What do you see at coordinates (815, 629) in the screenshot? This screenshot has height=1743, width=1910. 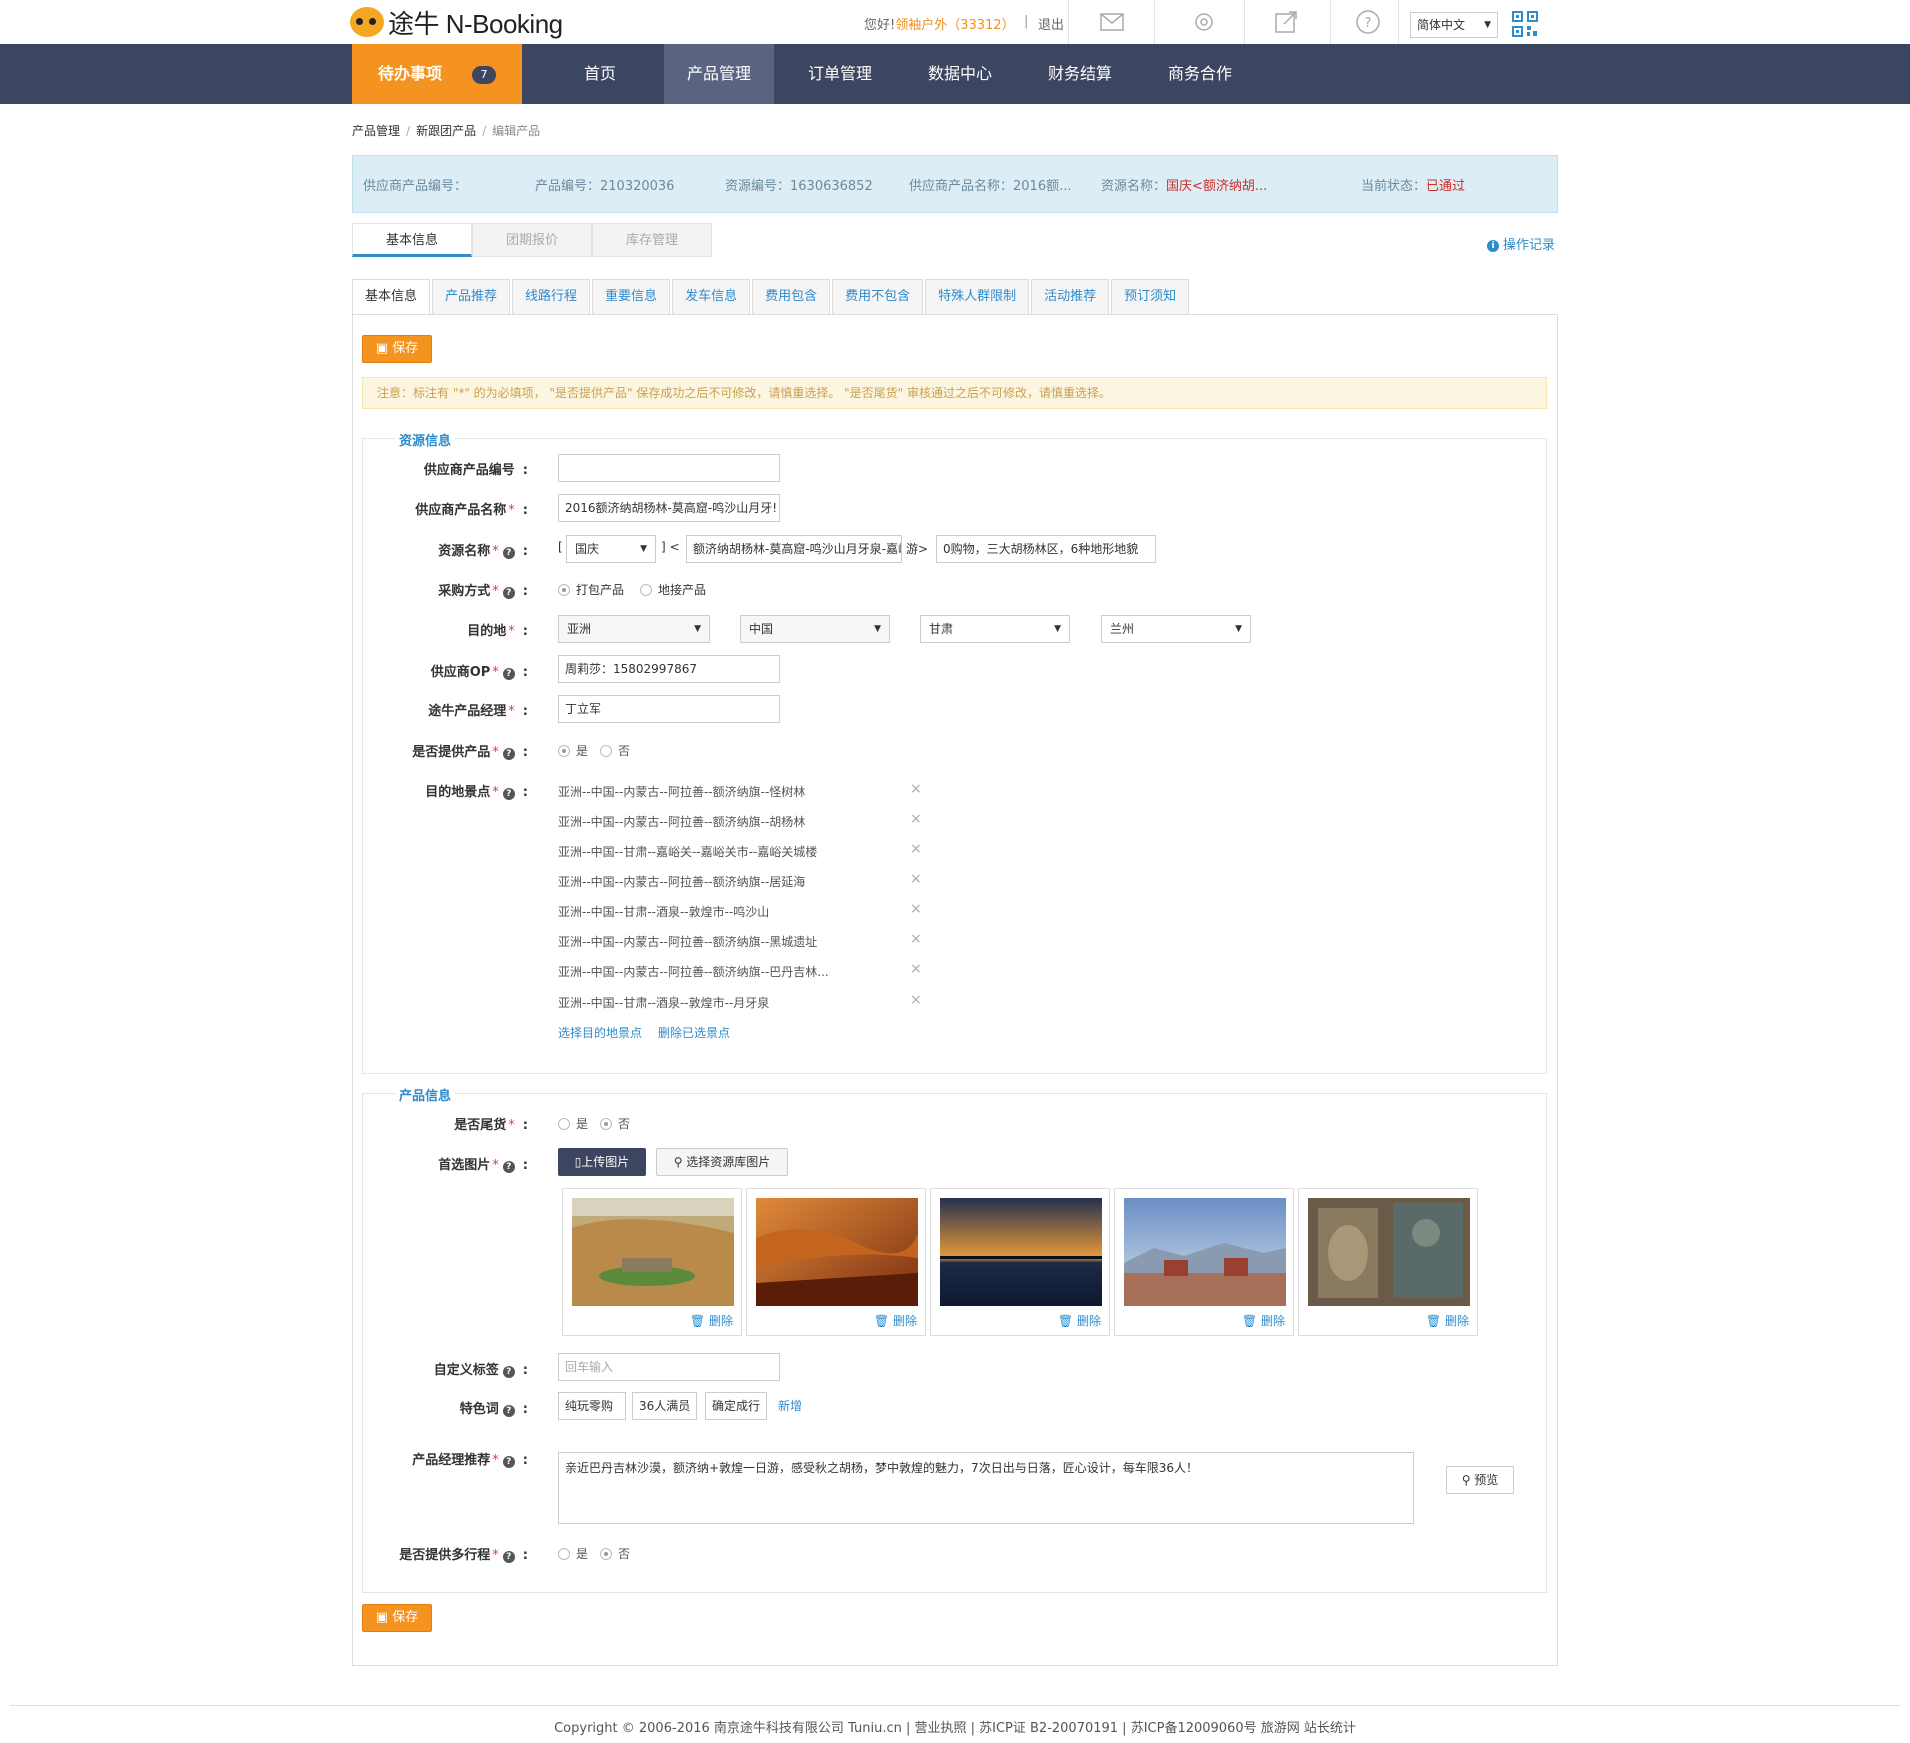 I see `dest-country-select: 中国` at bounding box center [815, 629].